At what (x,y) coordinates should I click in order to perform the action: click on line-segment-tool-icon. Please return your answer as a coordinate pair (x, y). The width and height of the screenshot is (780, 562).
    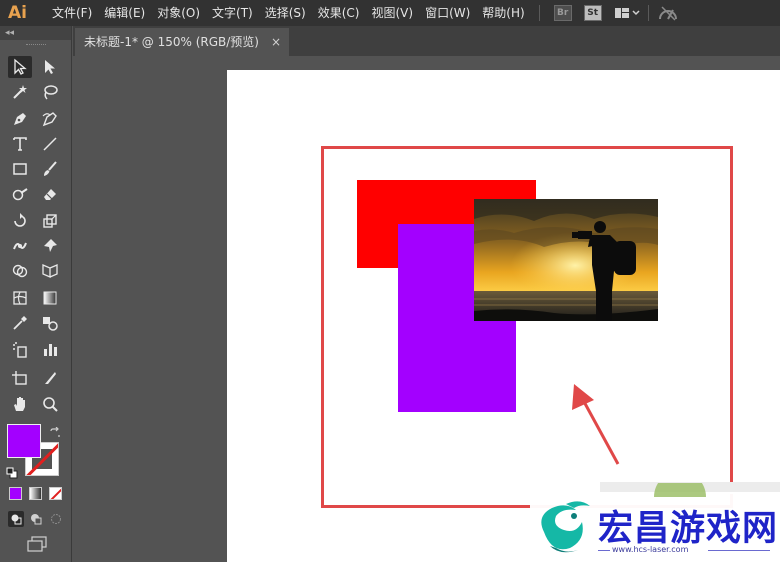
    Looking at the image, I should click on (50, 144).